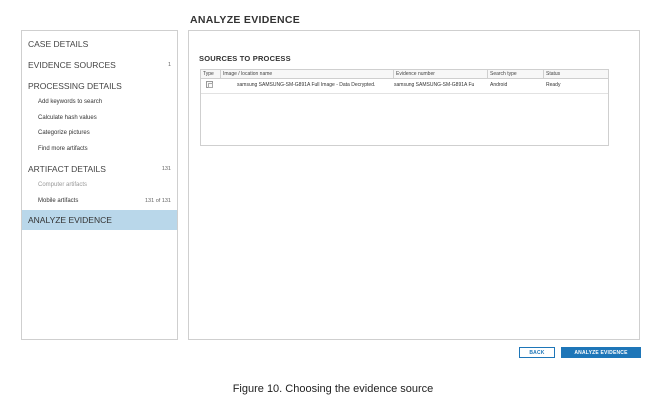 Image resolution: width=666 pixels, height=410 pixels. What do you see at coordinates (246, 74) in the screenshot?
I see `column-header-image-name: Image / location name` at bounding box center [246, 74].